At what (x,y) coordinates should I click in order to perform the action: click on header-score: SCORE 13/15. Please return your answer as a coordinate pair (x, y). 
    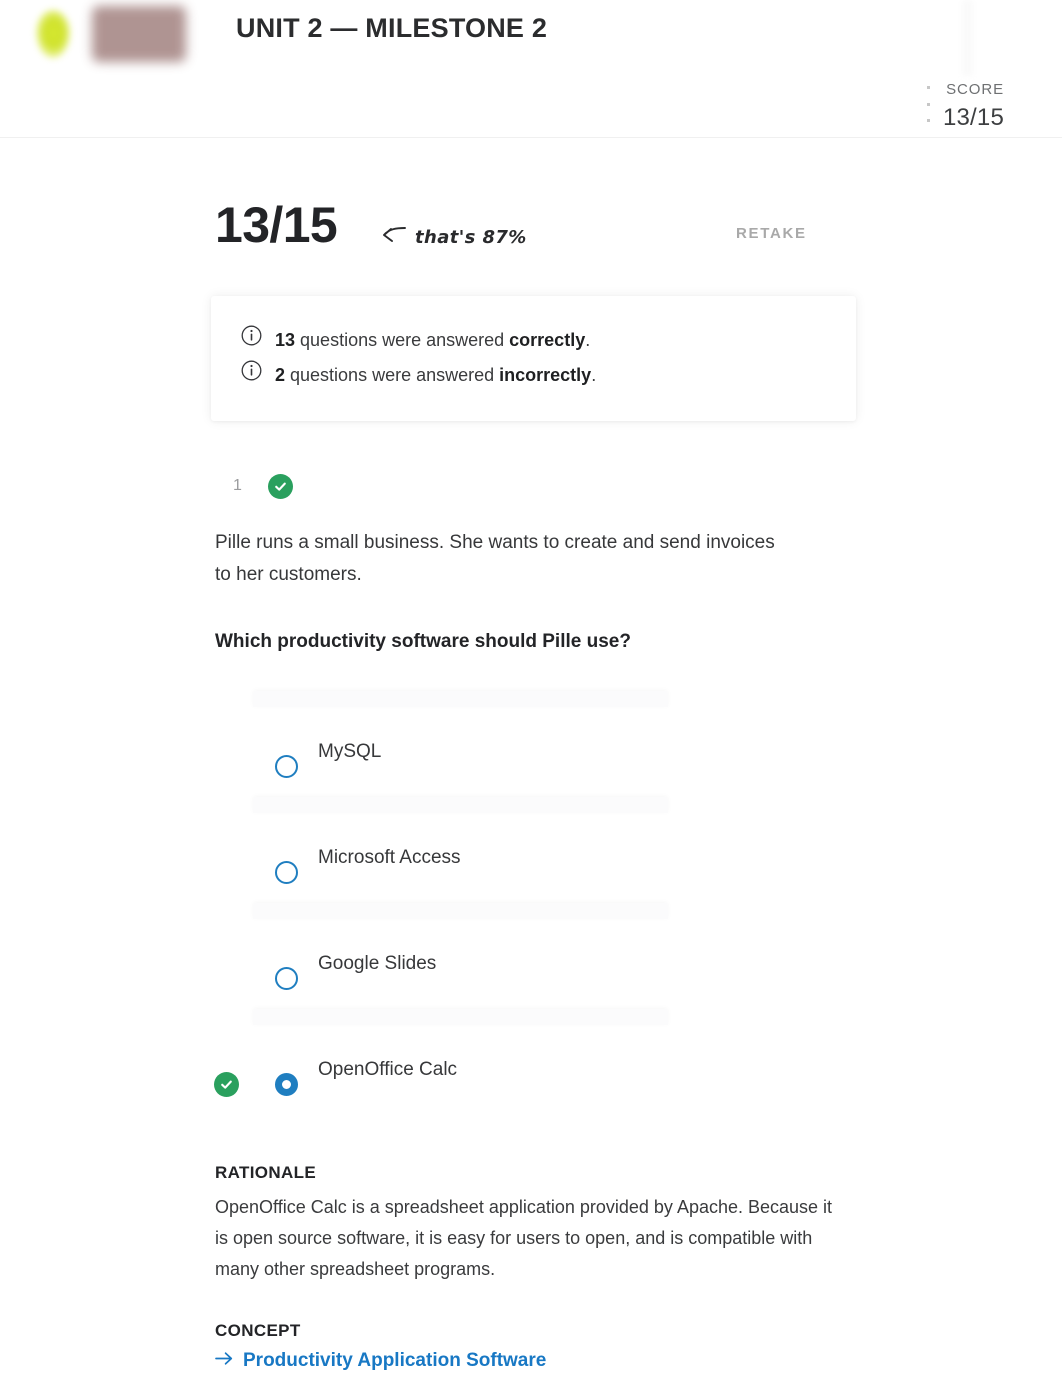
    Looking at the image, I should click on (973, 106).